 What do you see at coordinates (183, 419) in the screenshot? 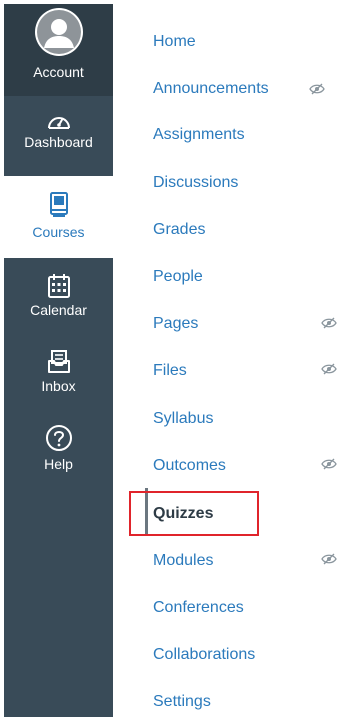
I see `course-nav-syllabus: Syllabus` at bounding box center [183, 419].